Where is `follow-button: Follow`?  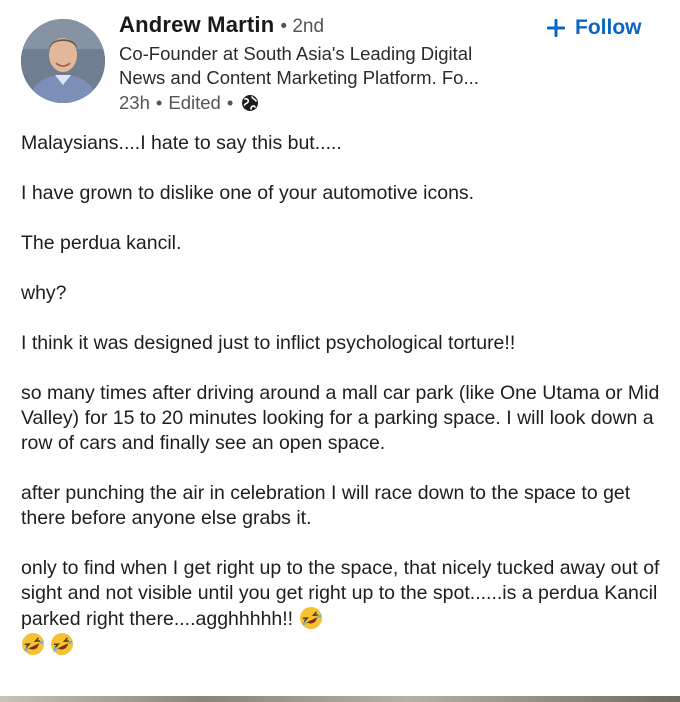 follow-button: Follow is located at coordinates (593, 28).